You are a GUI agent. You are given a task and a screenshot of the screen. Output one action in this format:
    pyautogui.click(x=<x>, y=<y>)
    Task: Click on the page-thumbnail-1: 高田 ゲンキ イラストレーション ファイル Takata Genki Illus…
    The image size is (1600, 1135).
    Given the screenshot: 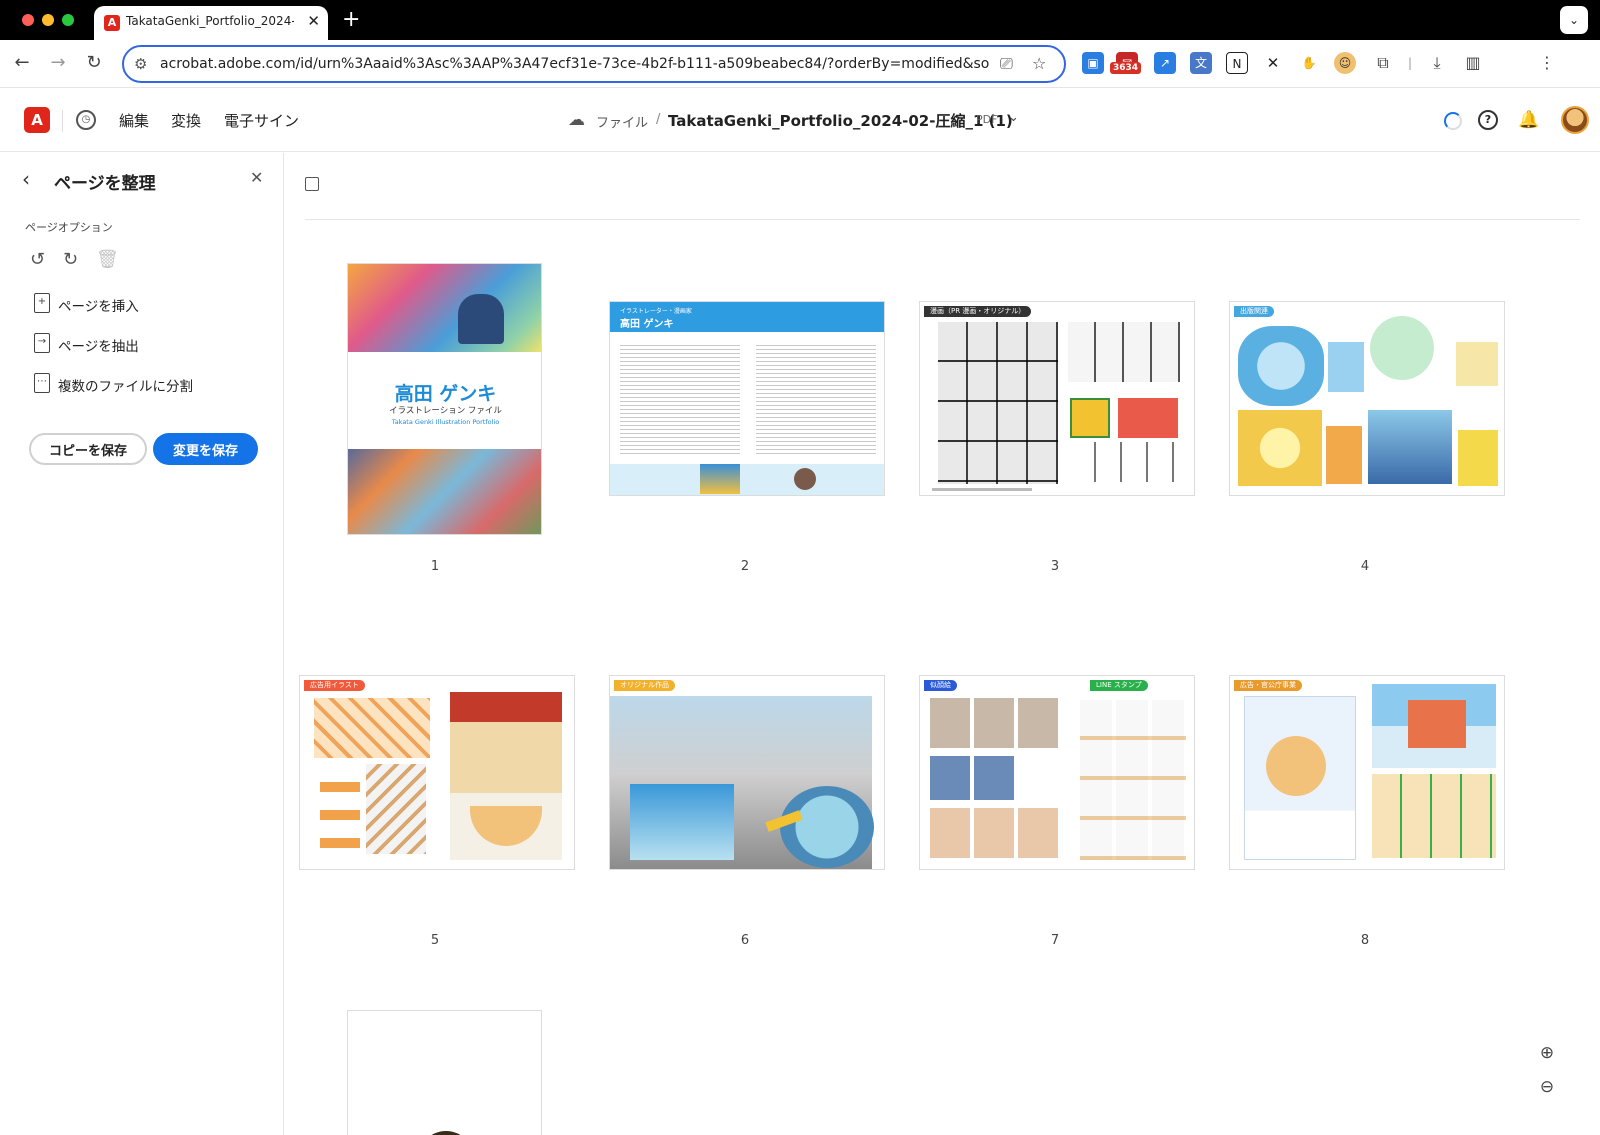 What is the action you would take?
    pyautogui.click(x=444, y=399)
    